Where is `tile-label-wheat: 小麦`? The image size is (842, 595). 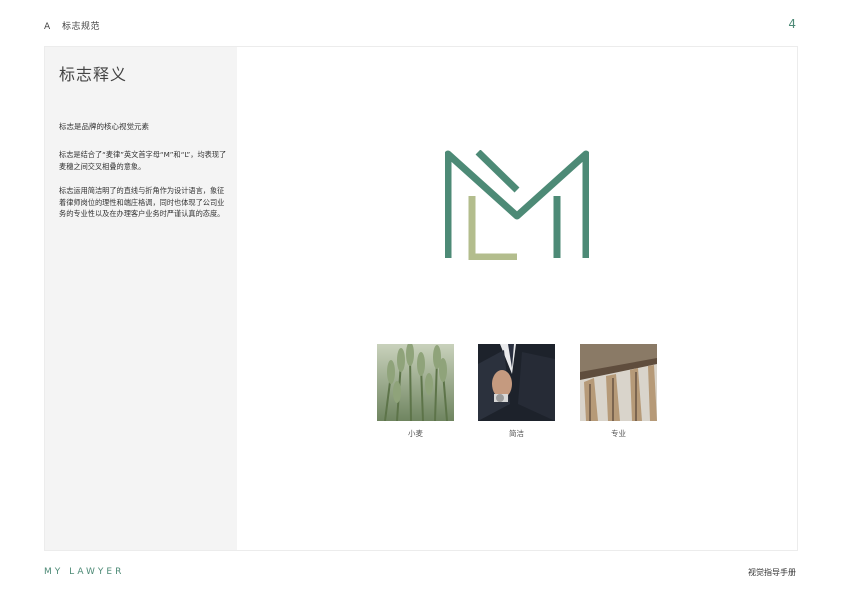 tile-label-wheat: 小麦 is located at coordinates (415, 433).